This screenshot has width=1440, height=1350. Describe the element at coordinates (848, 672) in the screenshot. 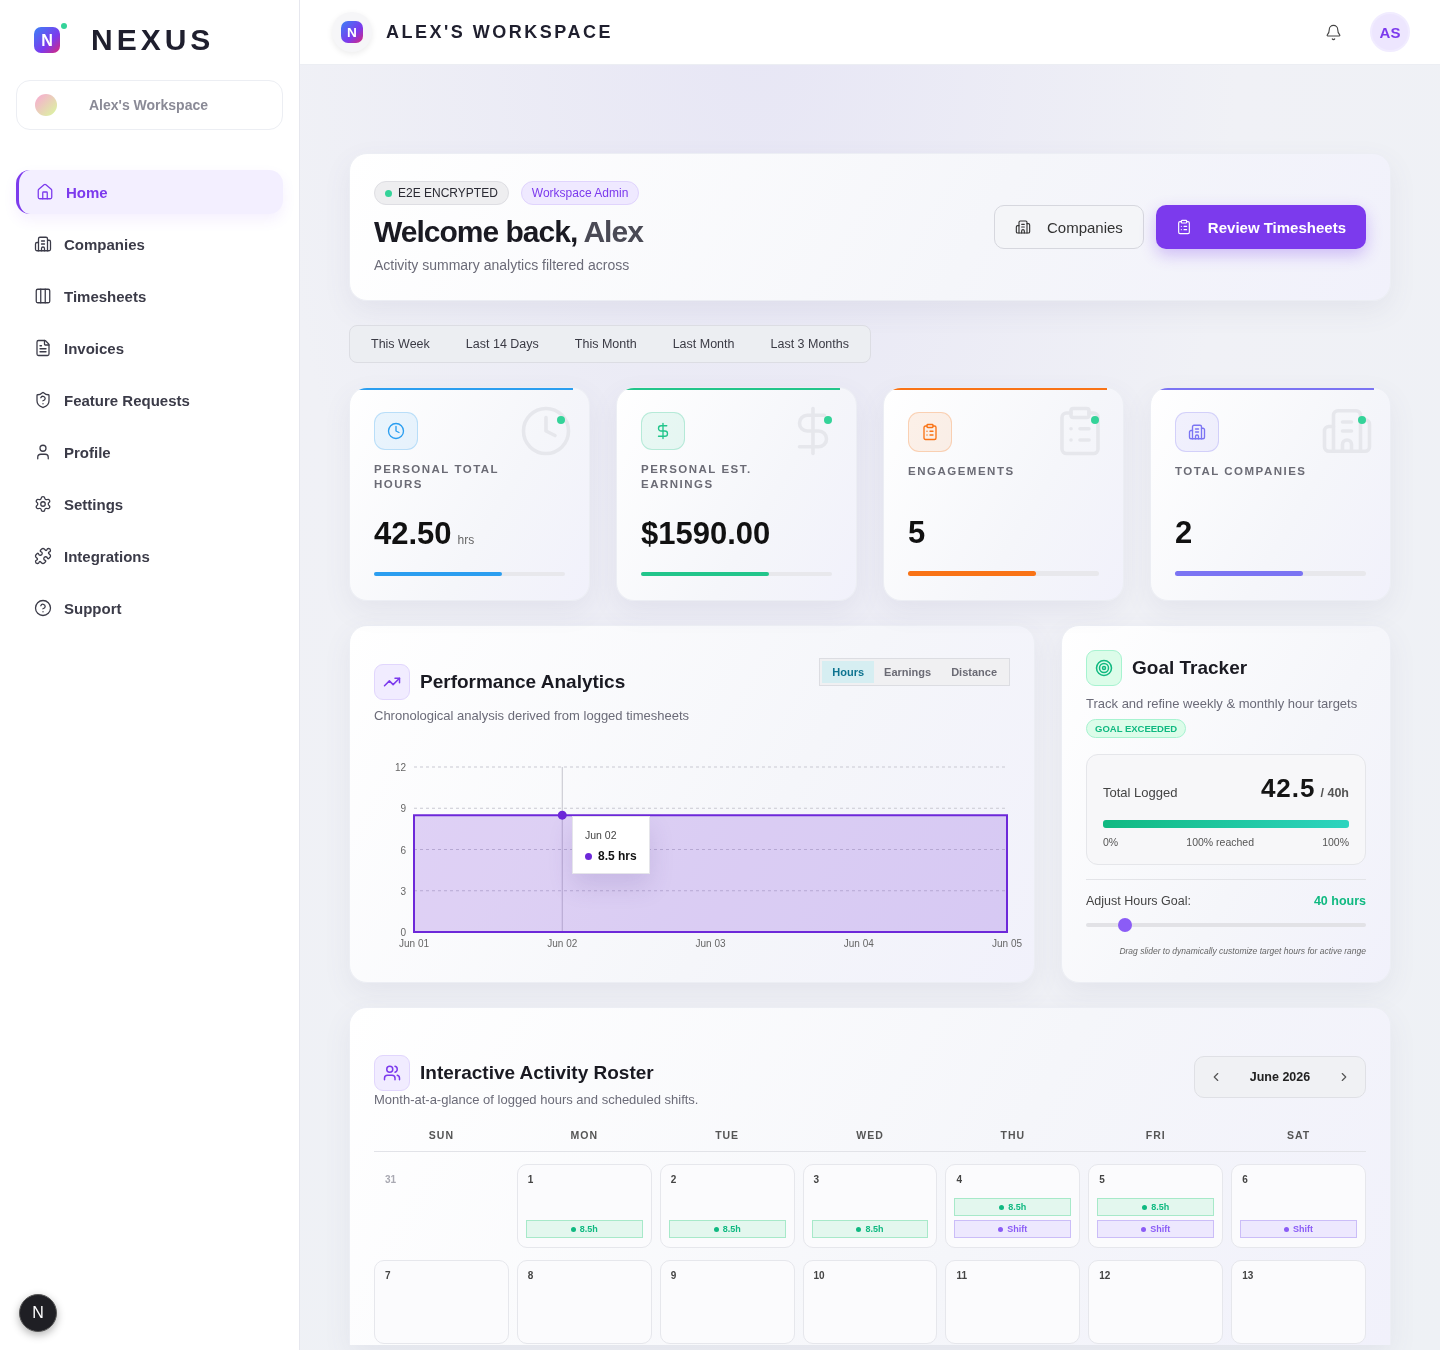

I see `metric-tab: Hours` at that location.